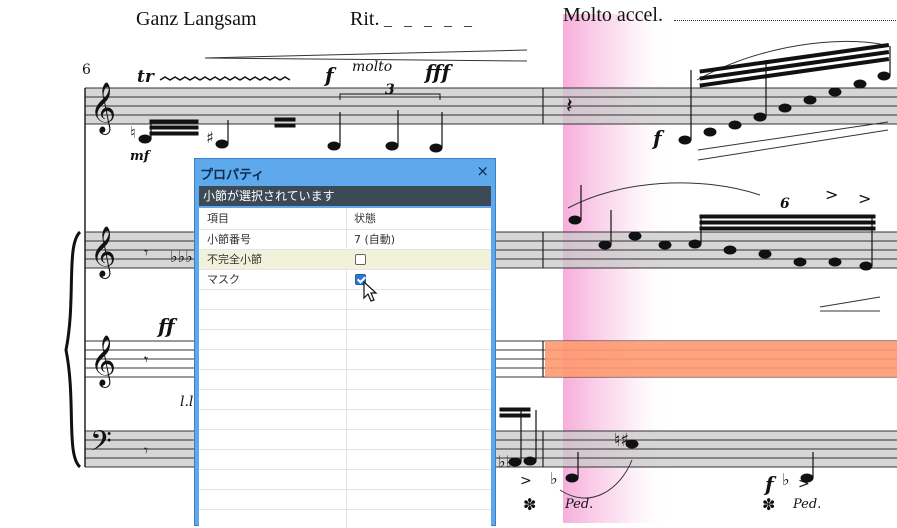  Describe the element at coordinates (229, 239) in the screenshot. I see `row-label: 小節番号` at that location.